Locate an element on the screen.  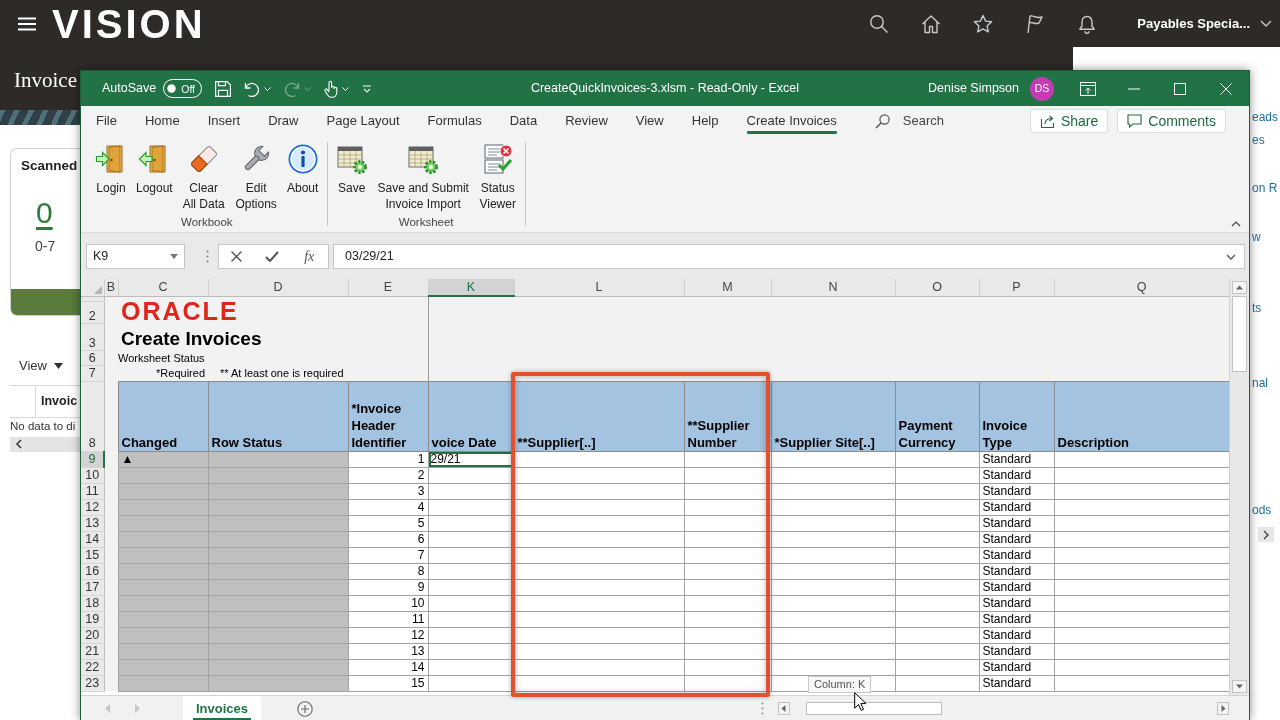
panel-link: ods is located at coordinates (1262, 510).